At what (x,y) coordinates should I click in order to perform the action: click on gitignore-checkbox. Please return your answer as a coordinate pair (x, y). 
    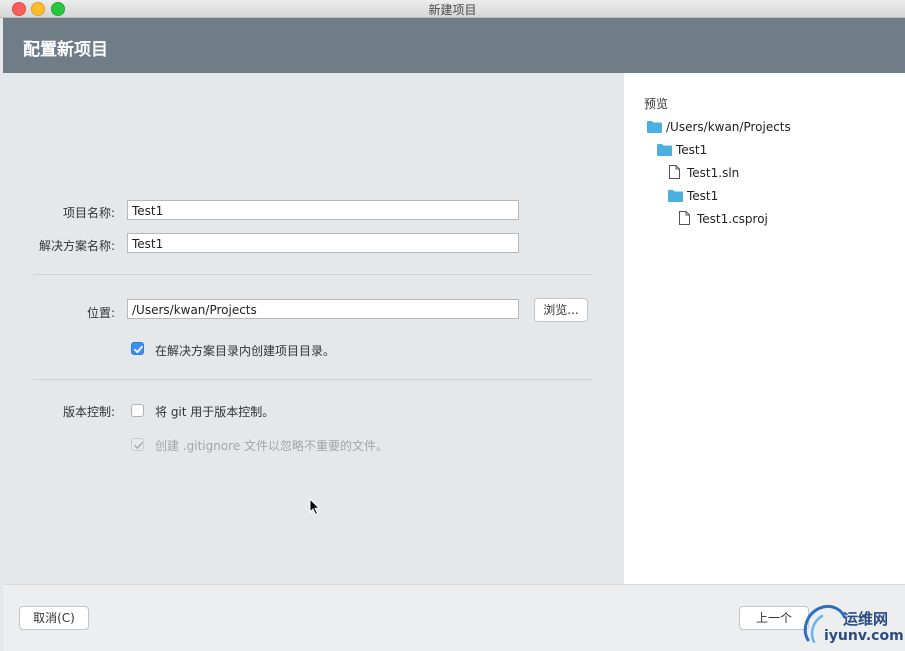
    Looking at the image, I should click on (137, 444).